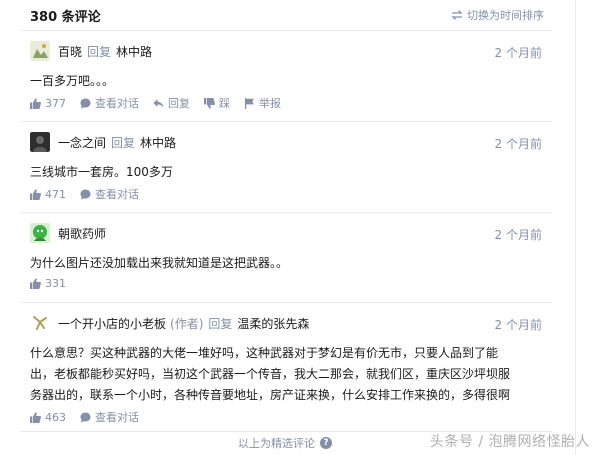 The image size is (600, 455). What do you see at coordinates (505, 15) in the screenshot?
I see `sort-label: 切换为时间排序` at bounding box center [505, 15].